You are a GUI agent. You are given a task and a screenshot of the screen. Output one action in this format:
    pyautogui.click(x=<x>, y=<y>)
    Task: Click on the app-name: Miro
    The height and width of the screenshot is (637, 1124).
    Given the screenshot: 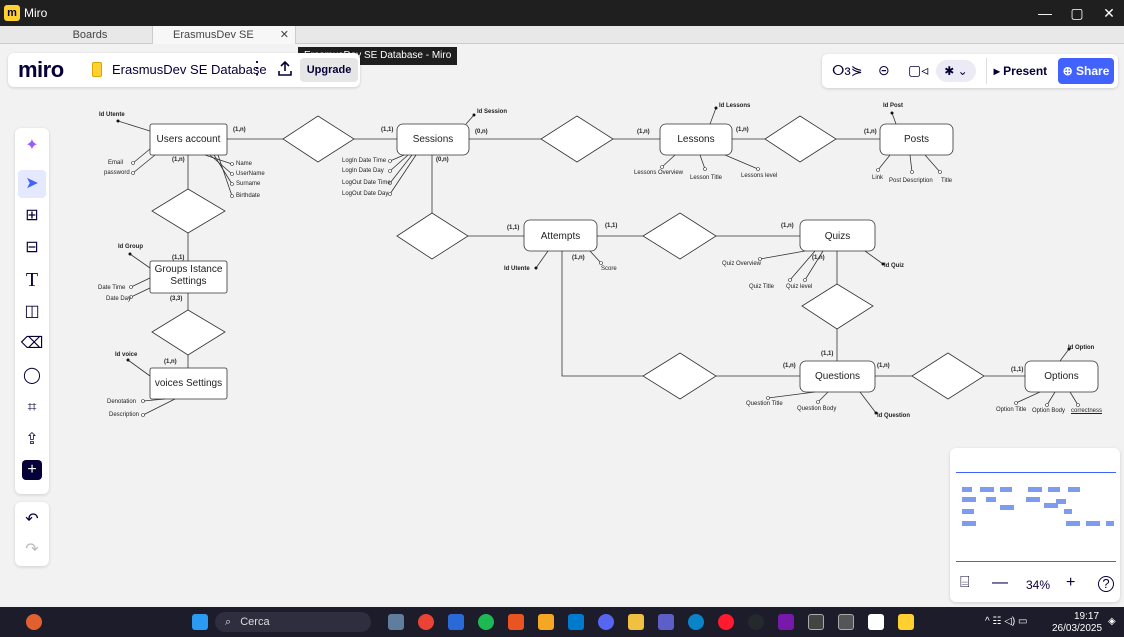 What is the action you would take?
    pyautogui.click(x=36, y=13)
    